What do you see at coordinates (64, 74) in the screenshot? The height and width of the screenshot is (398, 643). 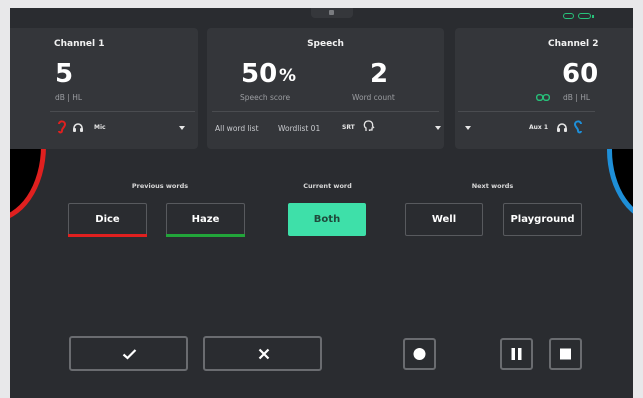 I see `channel-1-level: 5` at bounding box center [64, 74].